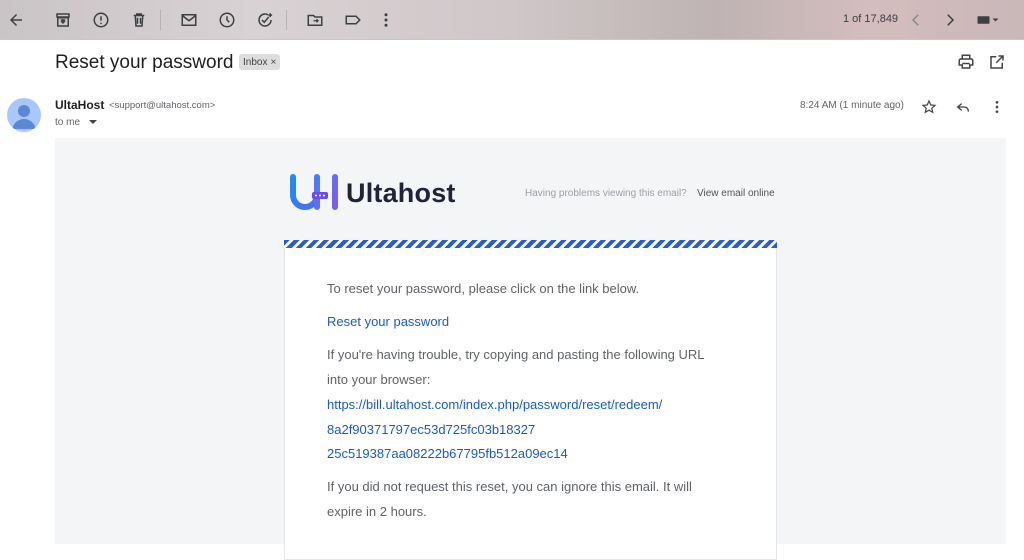 This screenshot has width=1024, height=560. Describe the element at coordinates (997, 107) in the screenshot. I see `more-options-icon` at that location.